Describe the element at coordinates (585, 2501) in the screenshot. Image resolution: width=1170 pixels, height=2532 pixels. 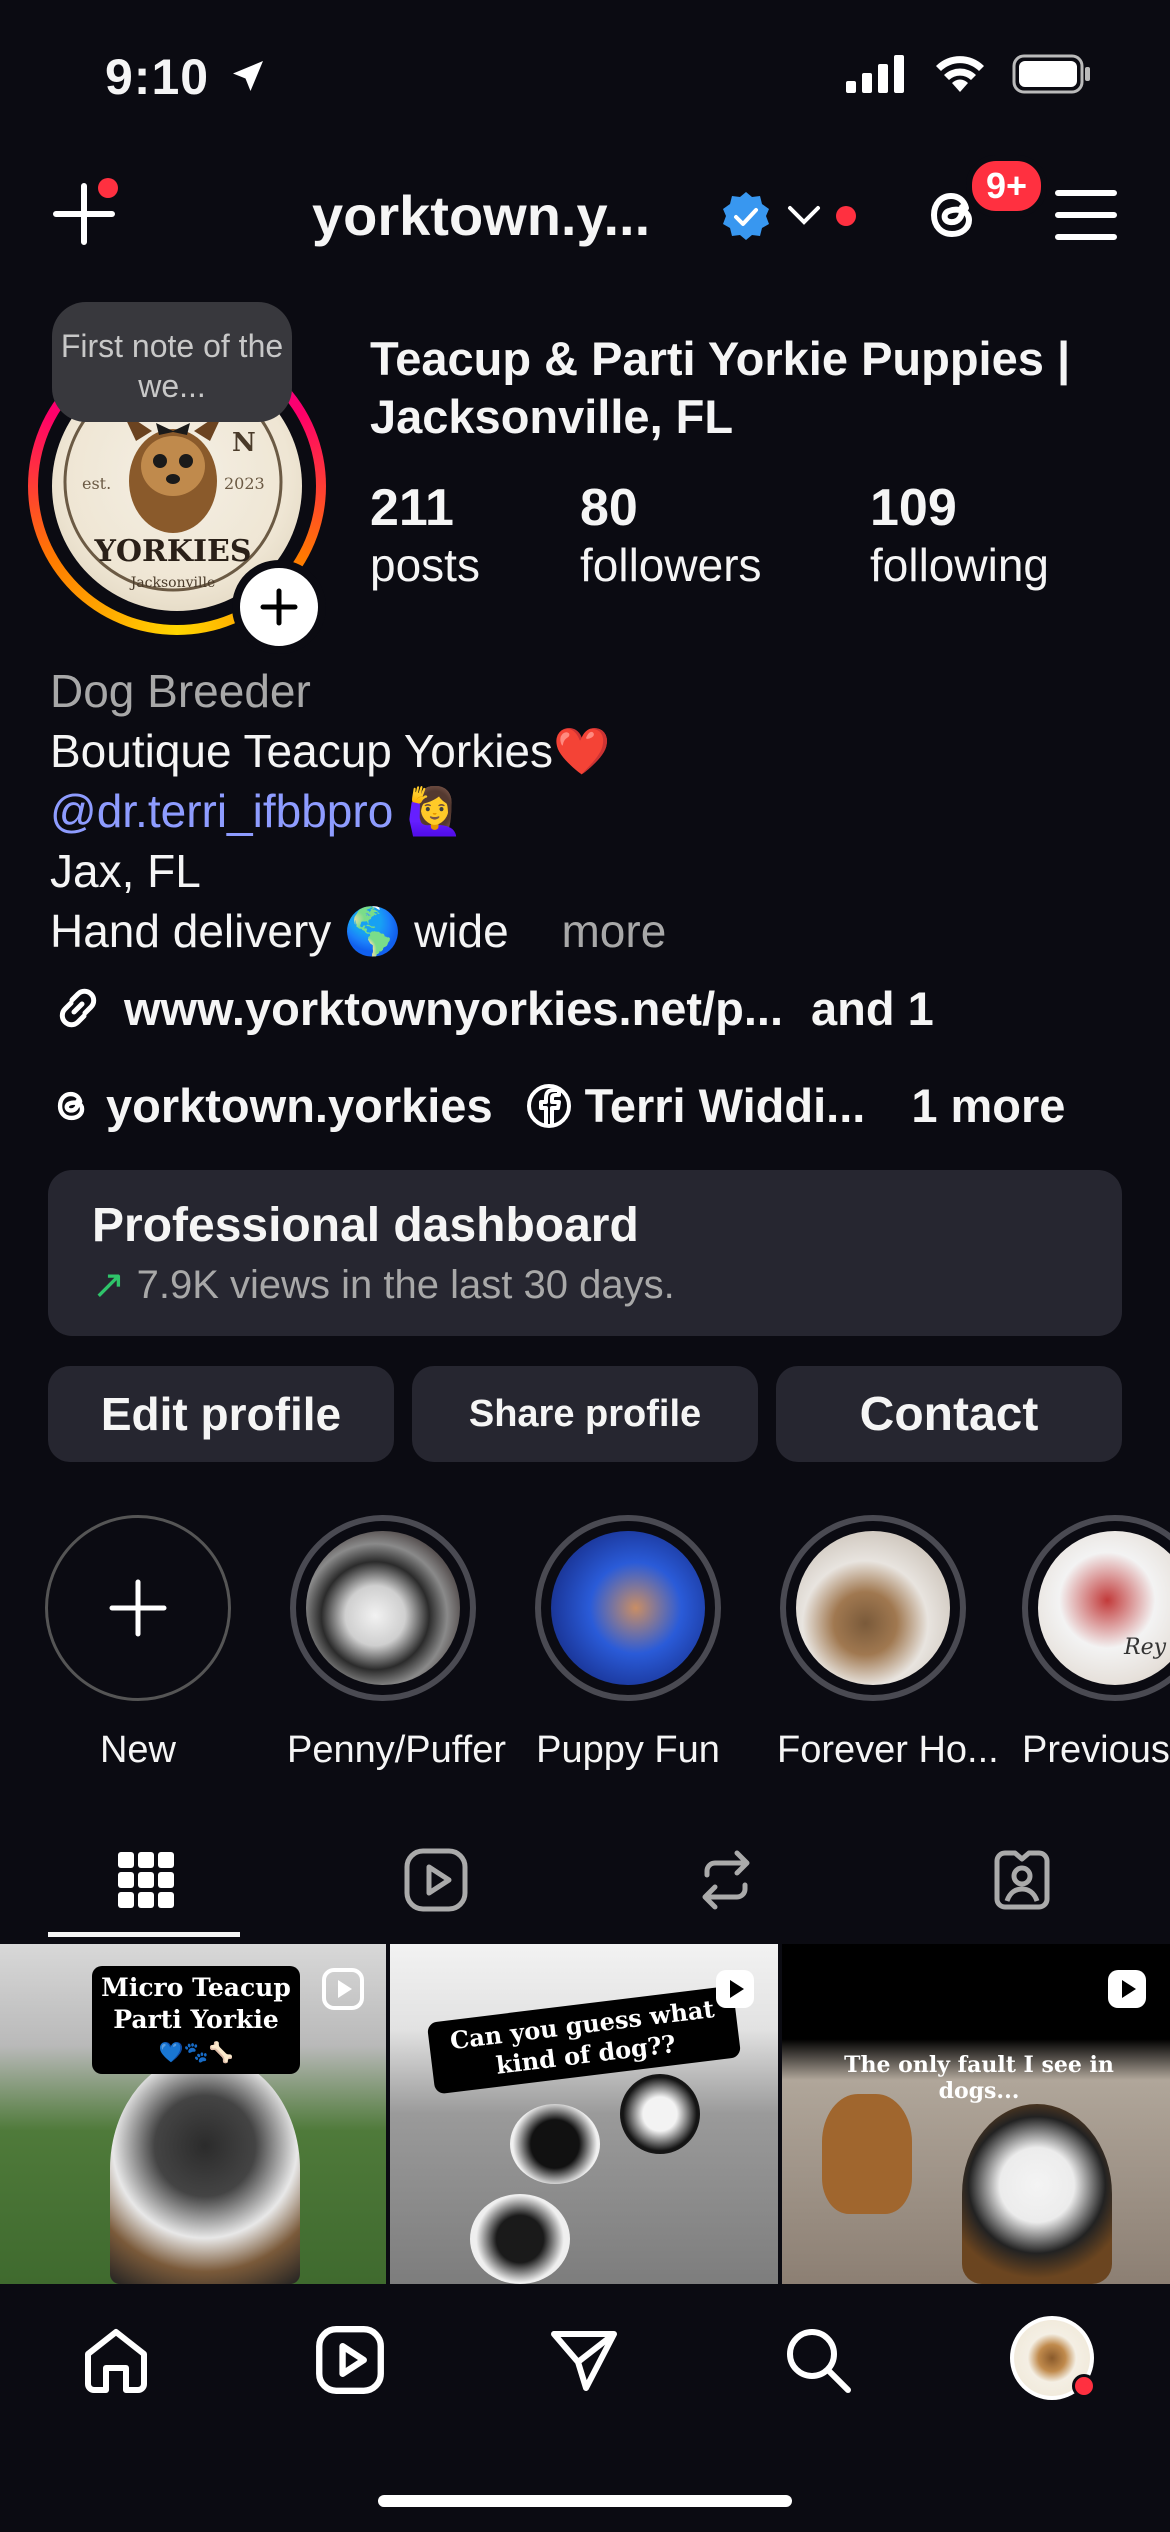
I see `home-indicator` at that location.